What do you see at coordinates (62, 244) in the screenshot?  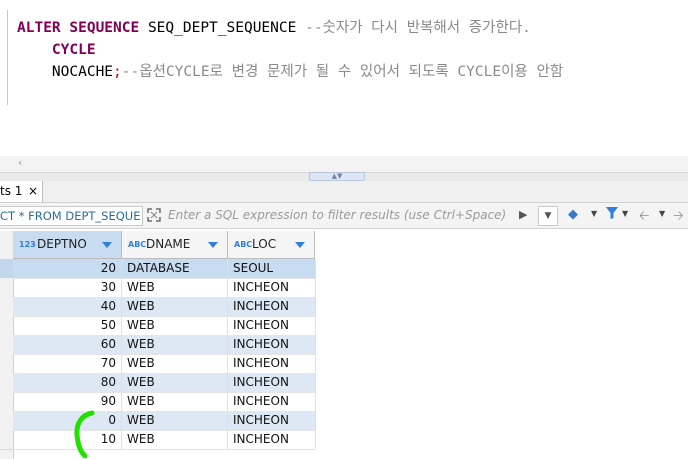 I see `column-header-label: DEPTNO` at bounding box center [62, 244].